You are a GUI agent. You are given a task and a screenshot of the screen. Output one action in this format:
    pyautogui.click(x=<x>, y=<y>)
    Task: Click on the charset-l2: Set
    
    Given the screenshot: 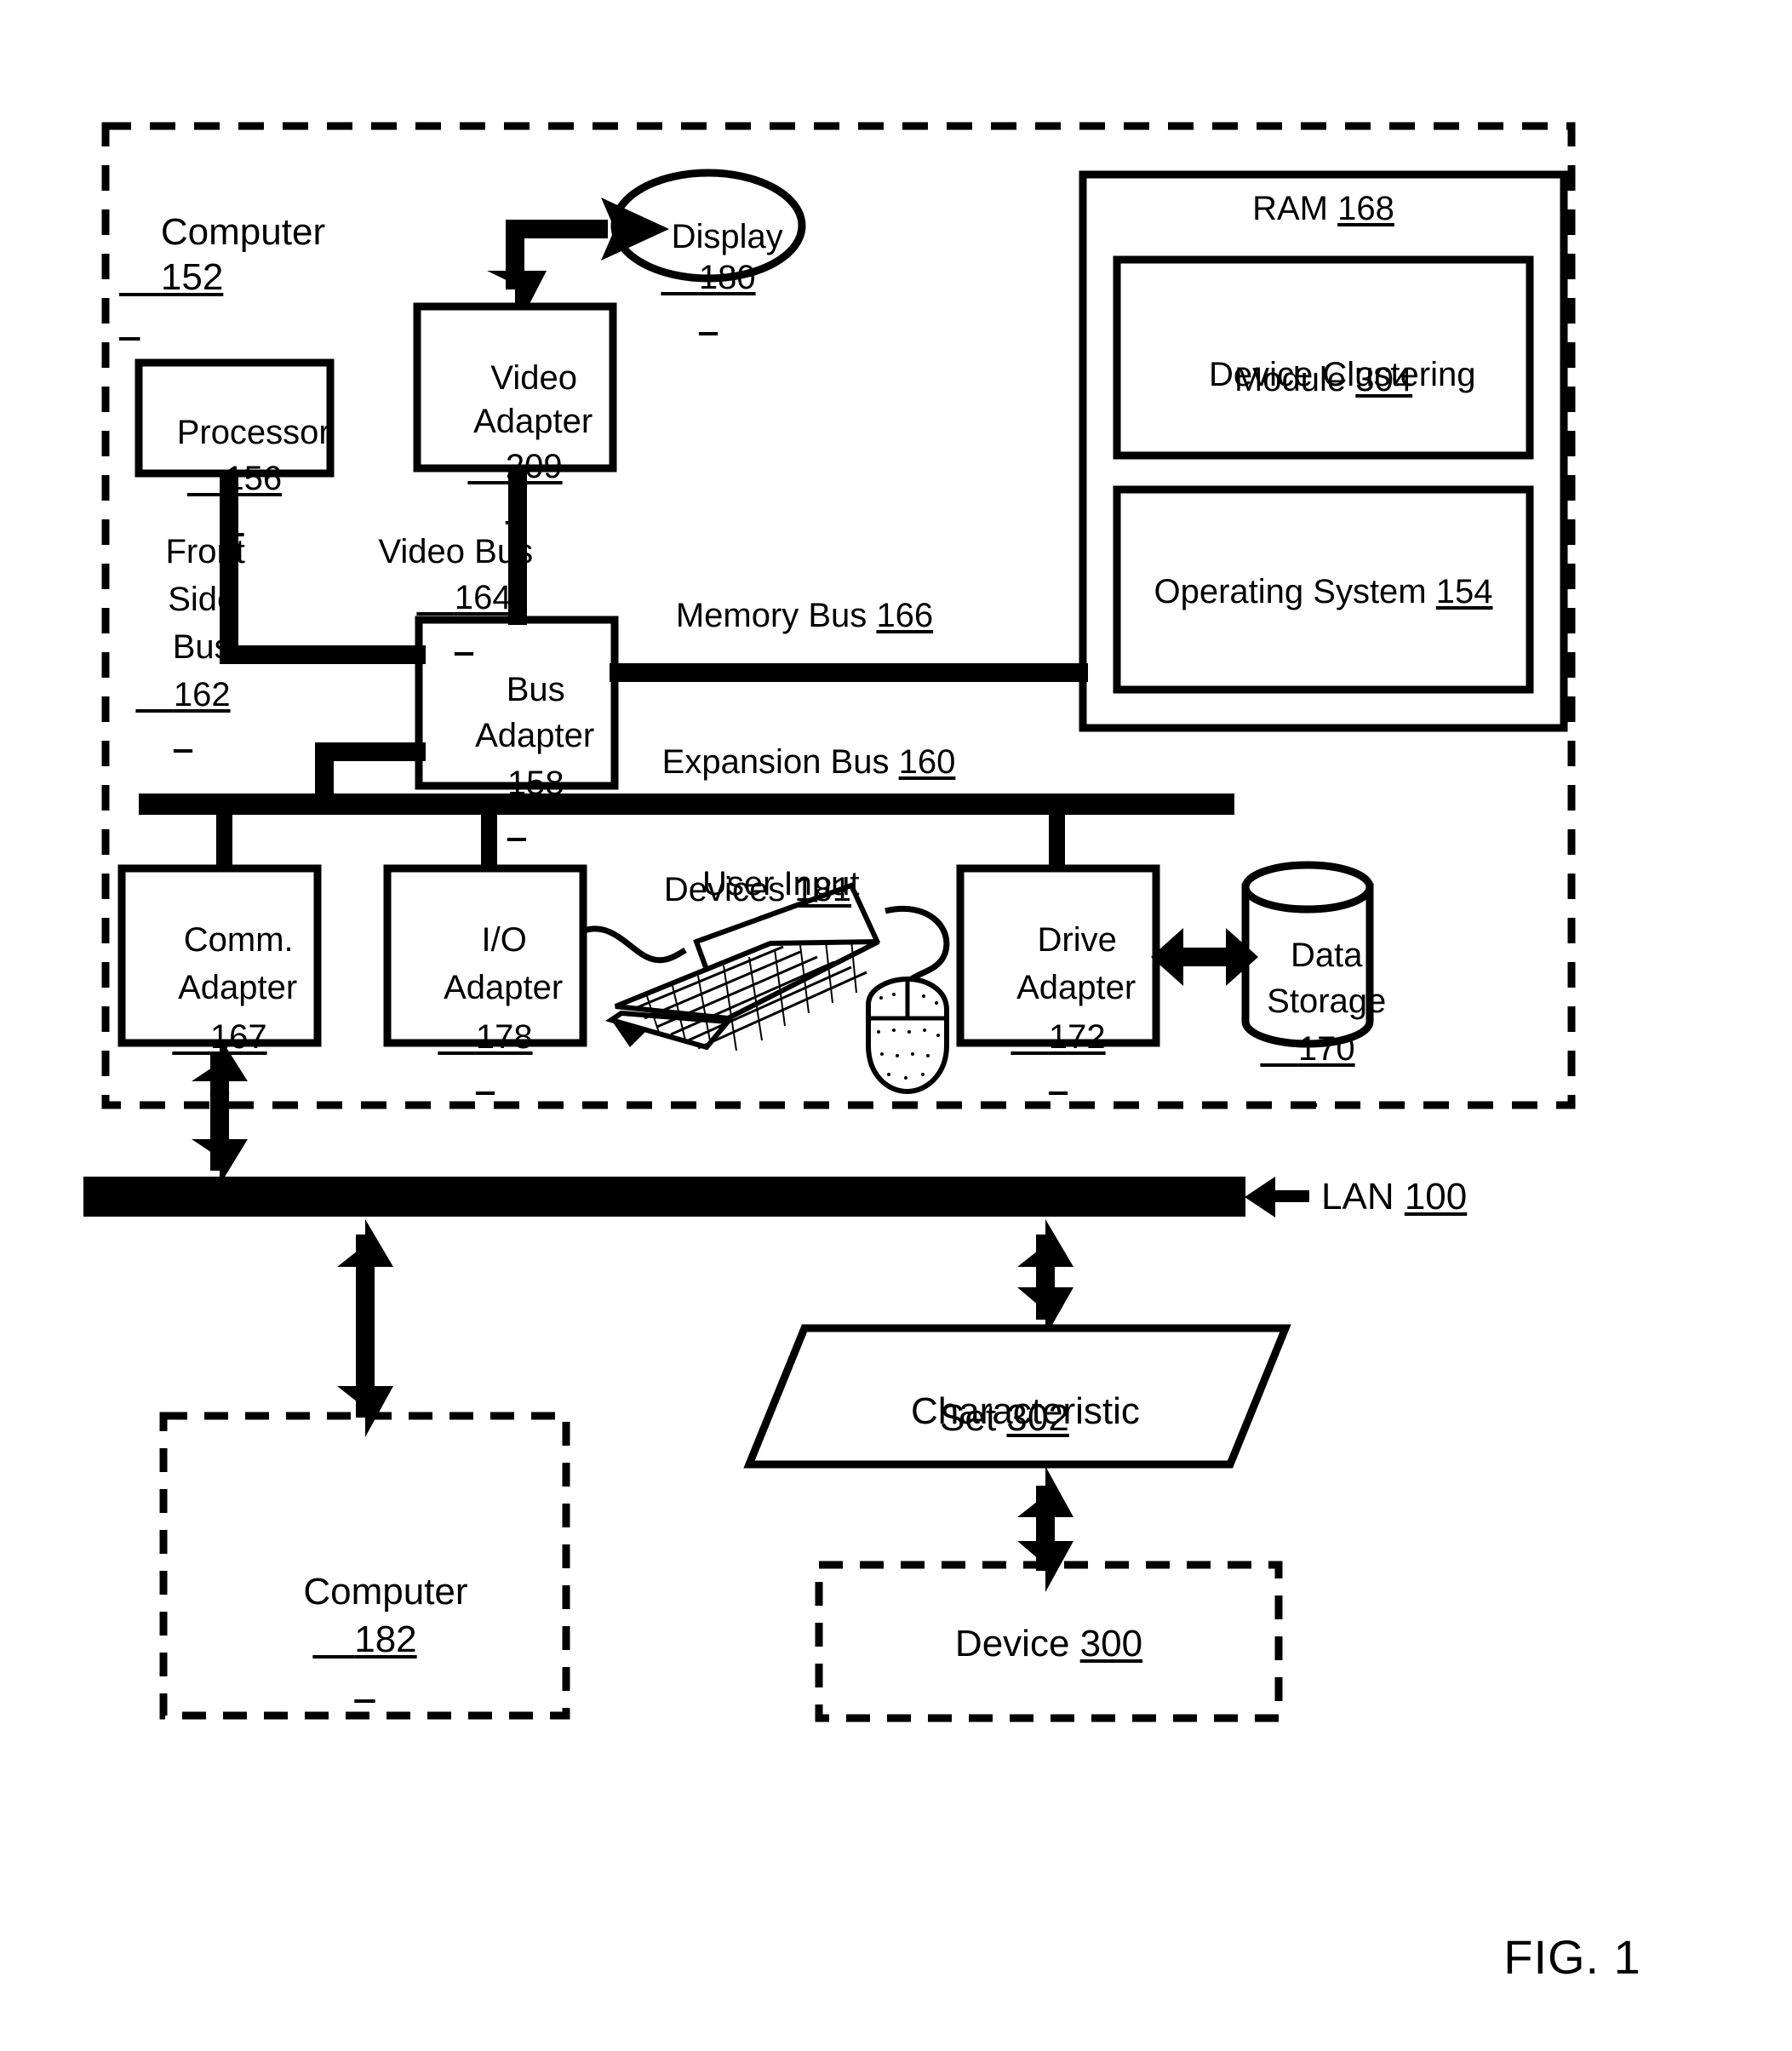 What is the action you would take?
    pyautogui.click(x=968, y=1418)
    